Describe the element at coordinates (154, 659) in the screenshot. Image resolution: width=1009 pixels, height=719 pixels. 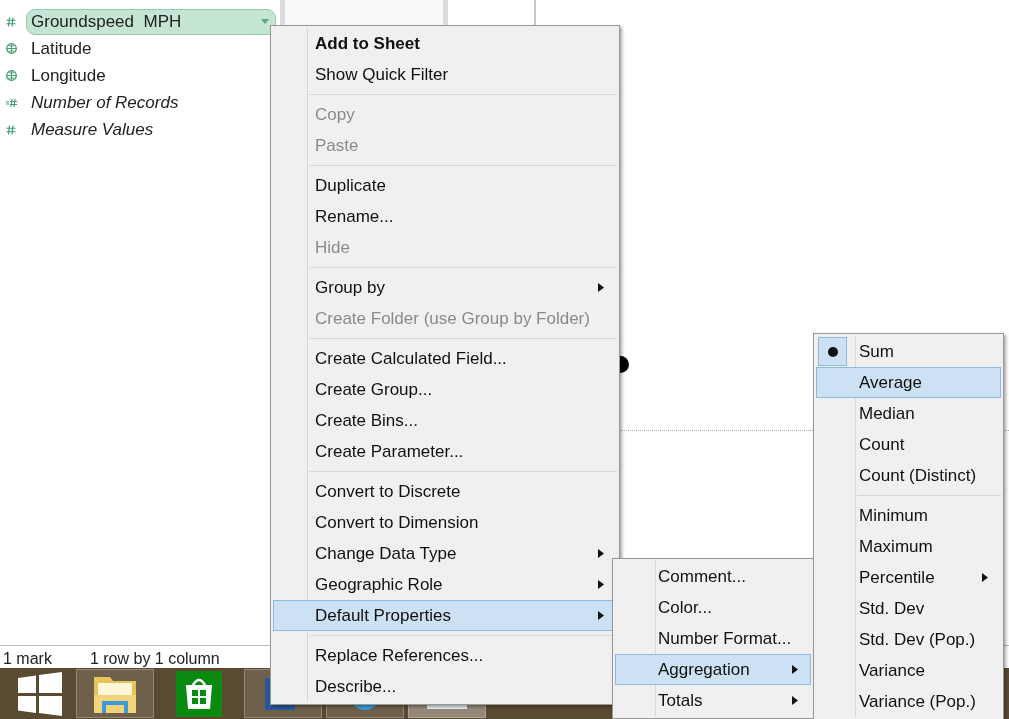
I see `table-size: 1 row by 1 column` at that location.